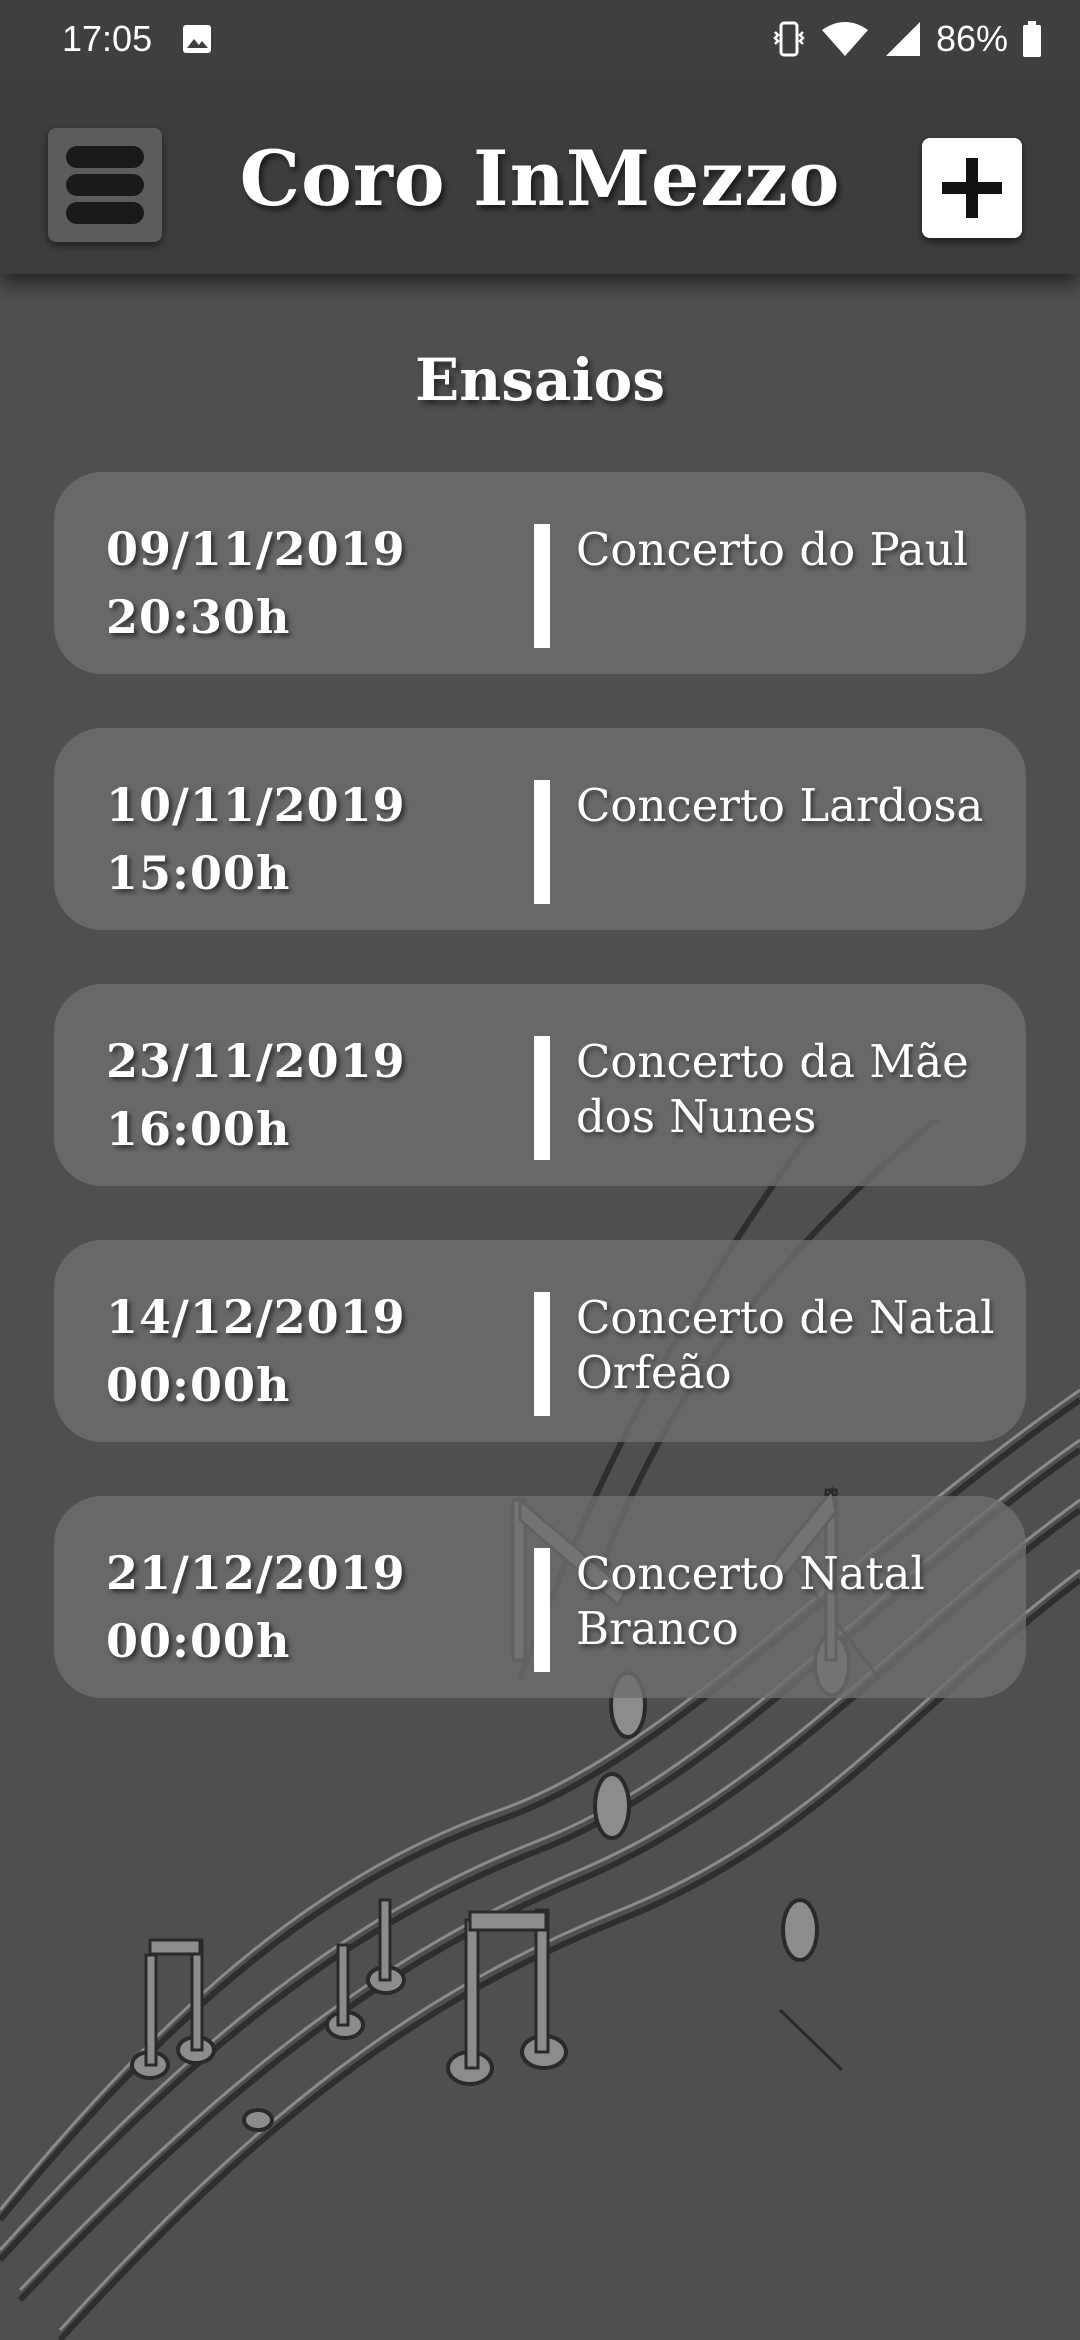 This screenshot has width=1080, height=2340. Describe the element at coordinates (256, 1317) in the screenshot. I see `event-date: 14/12/2019` at that location.